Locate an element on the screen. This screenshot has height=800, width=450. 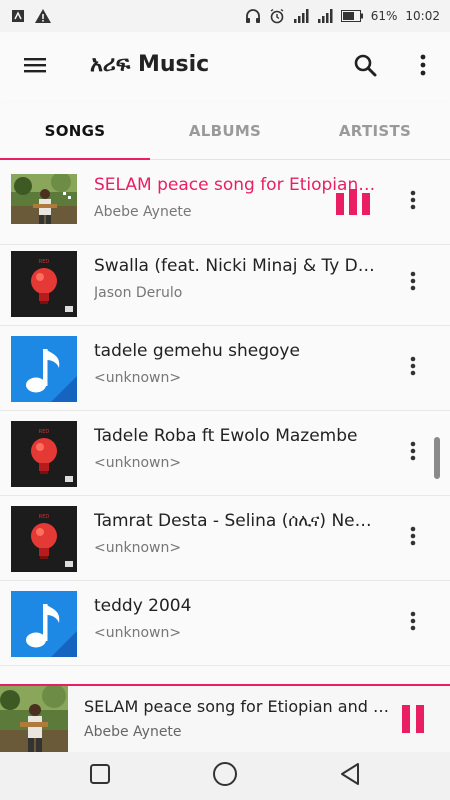
app-bar: አሪፍ Music is located at coordinates (225, 67).